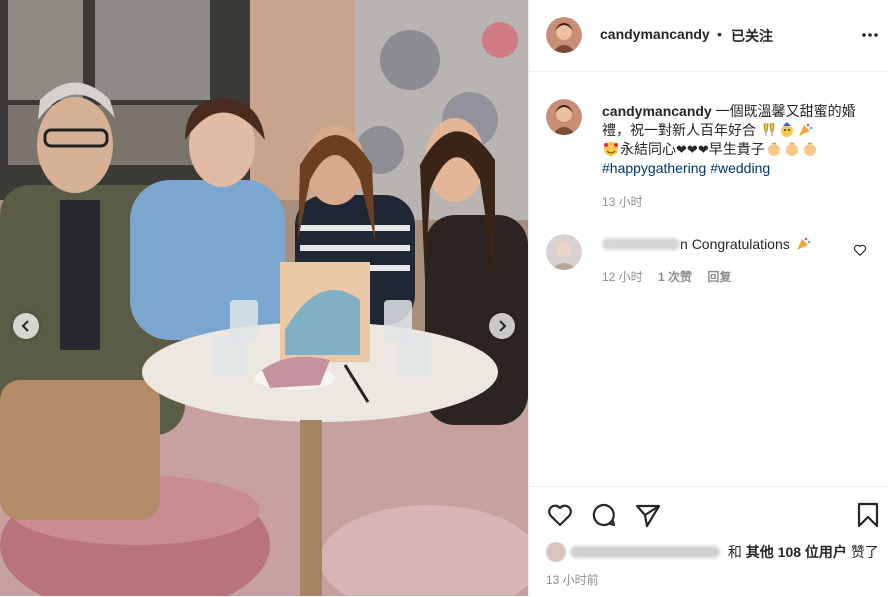  I want to click on likes-summary: 和 其他 108 位用户 赞了, so click(712, 552).